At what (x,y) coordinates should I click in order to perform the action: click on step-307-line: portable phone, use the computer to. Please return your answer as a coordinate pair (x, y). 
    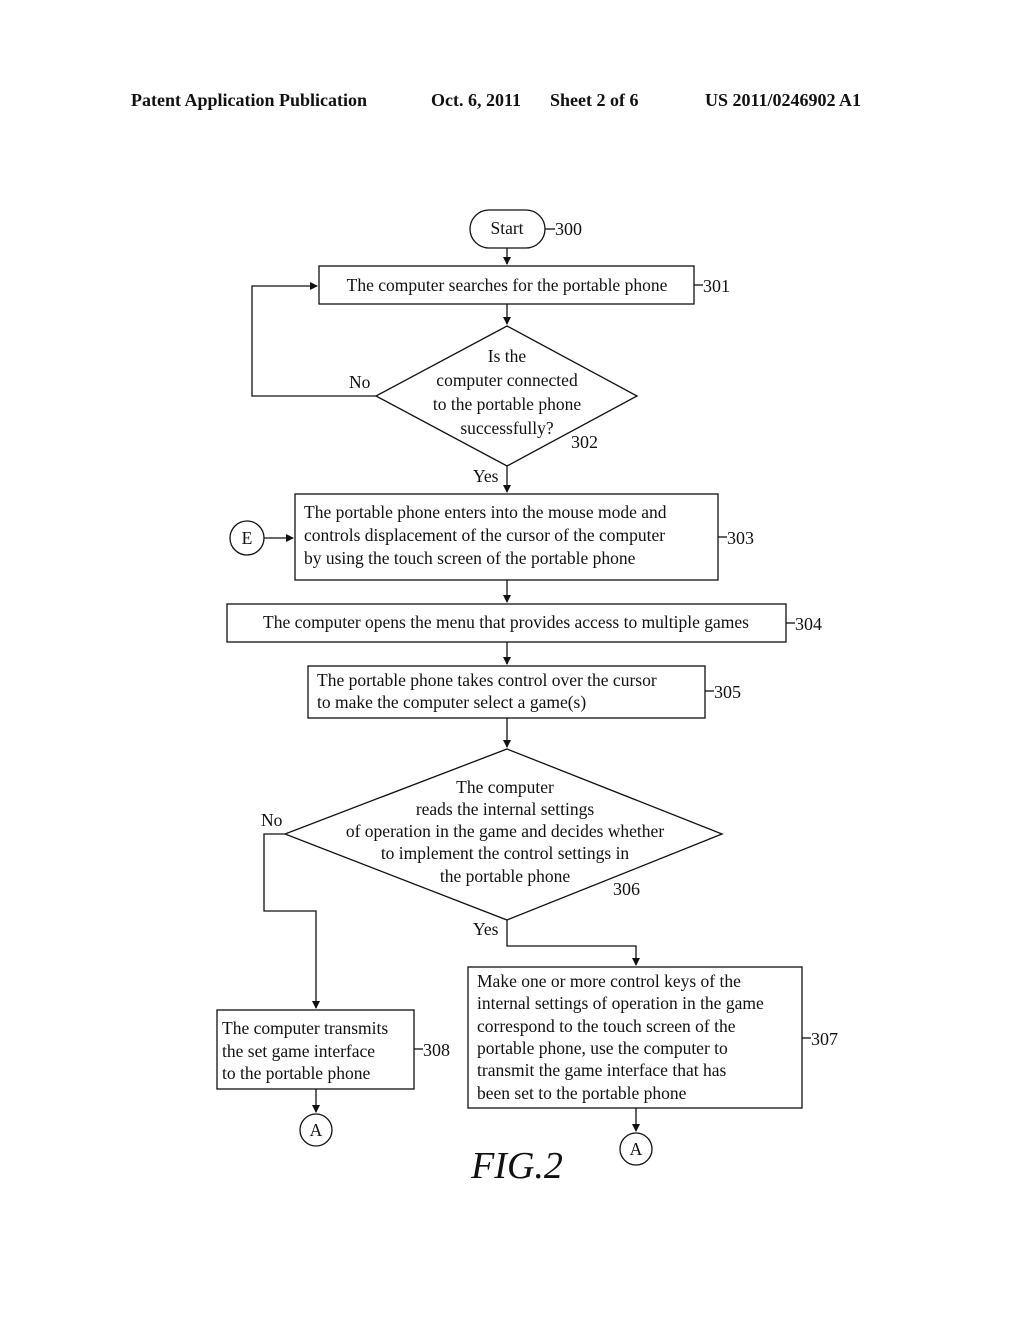
    Looking at the image, I should click on (602, 1048).